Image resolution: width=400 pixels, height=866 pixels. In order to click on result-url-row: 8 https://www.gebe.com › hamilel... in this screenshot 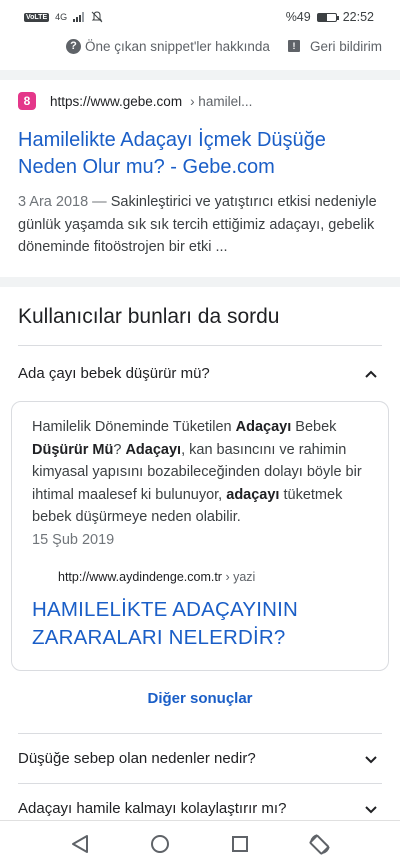, I will do `click(200, 101)`.